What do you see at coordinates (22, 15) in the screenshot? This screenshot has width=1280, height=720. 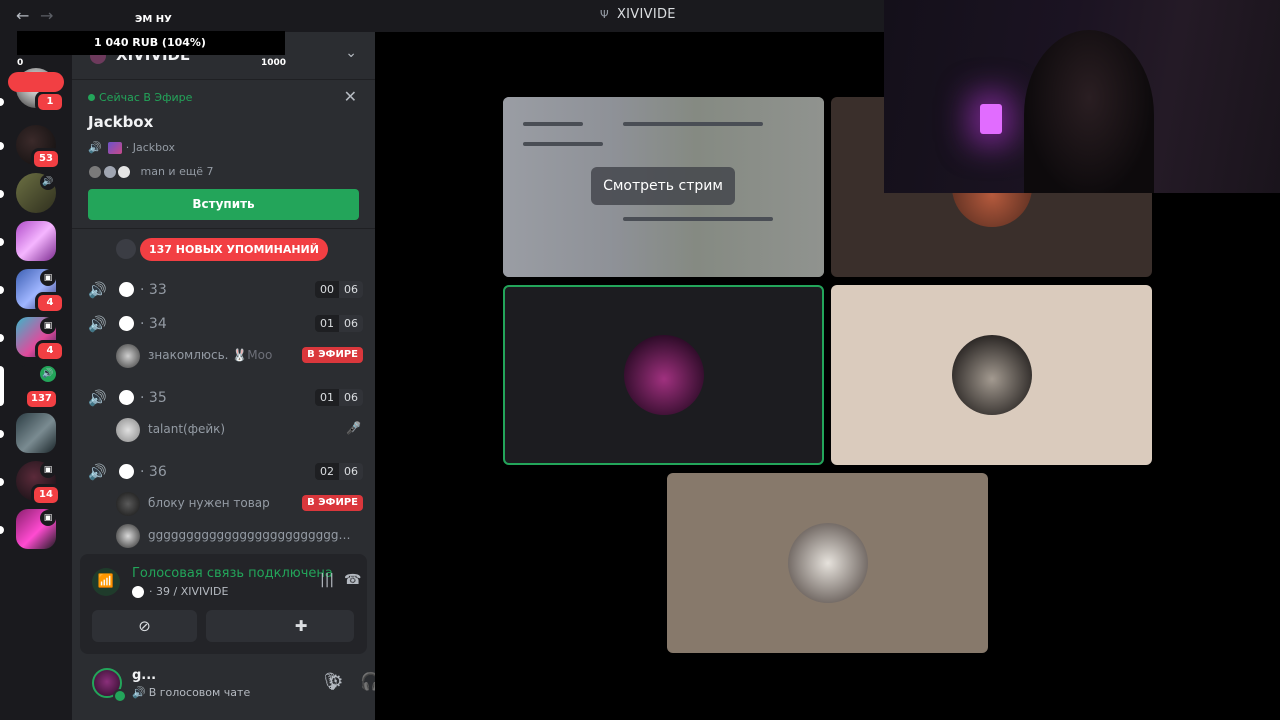 I see `back-arrow-icon: ←` at bounding box center [22, 15].